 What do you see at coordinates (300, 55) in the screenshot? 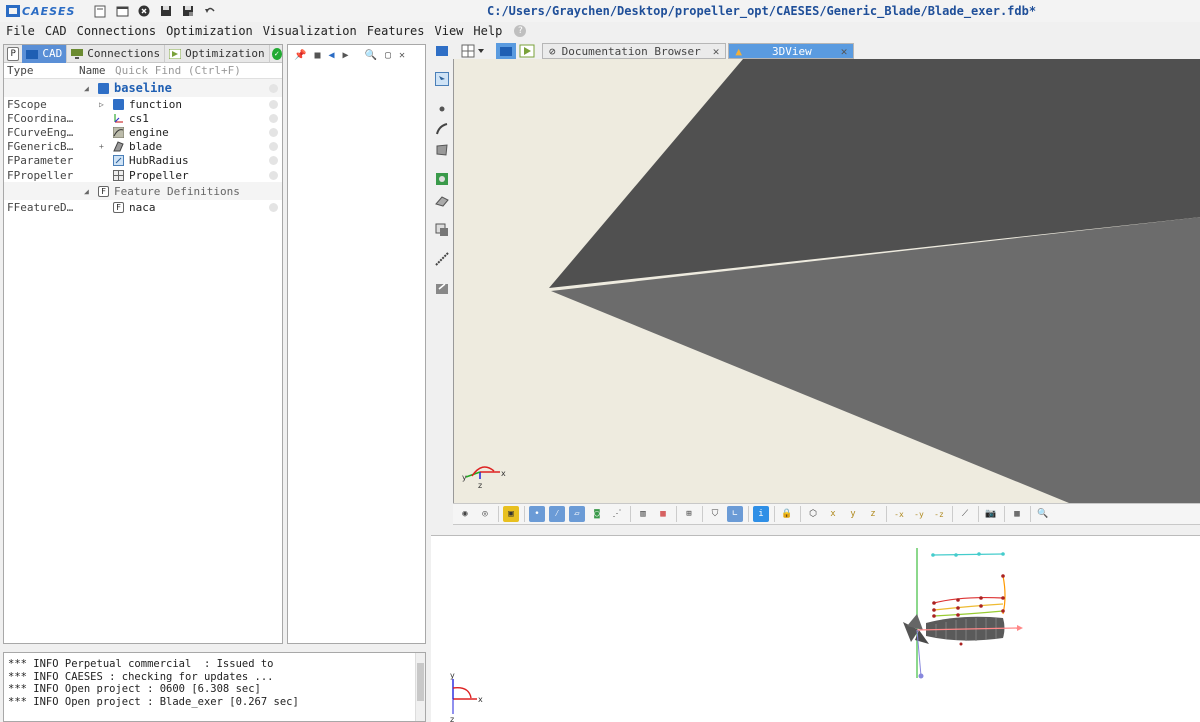
I see `pin-icon: 📌` at bounding box center [300, 55].